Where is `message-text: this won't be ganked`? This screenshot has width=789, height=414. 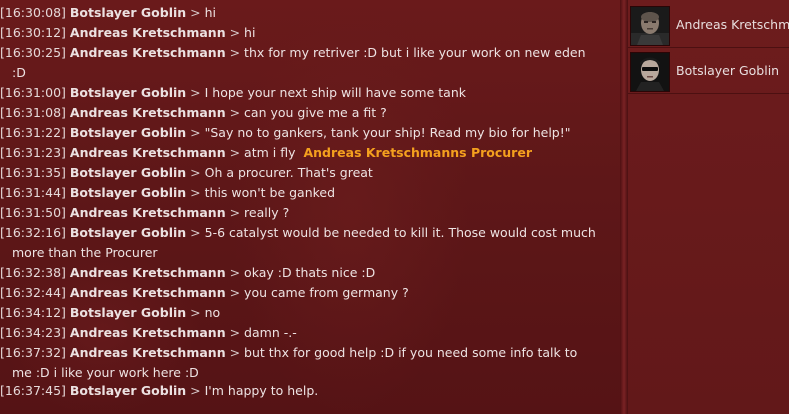
message-text: this won't be ganked is located at coordinates (270, 192).